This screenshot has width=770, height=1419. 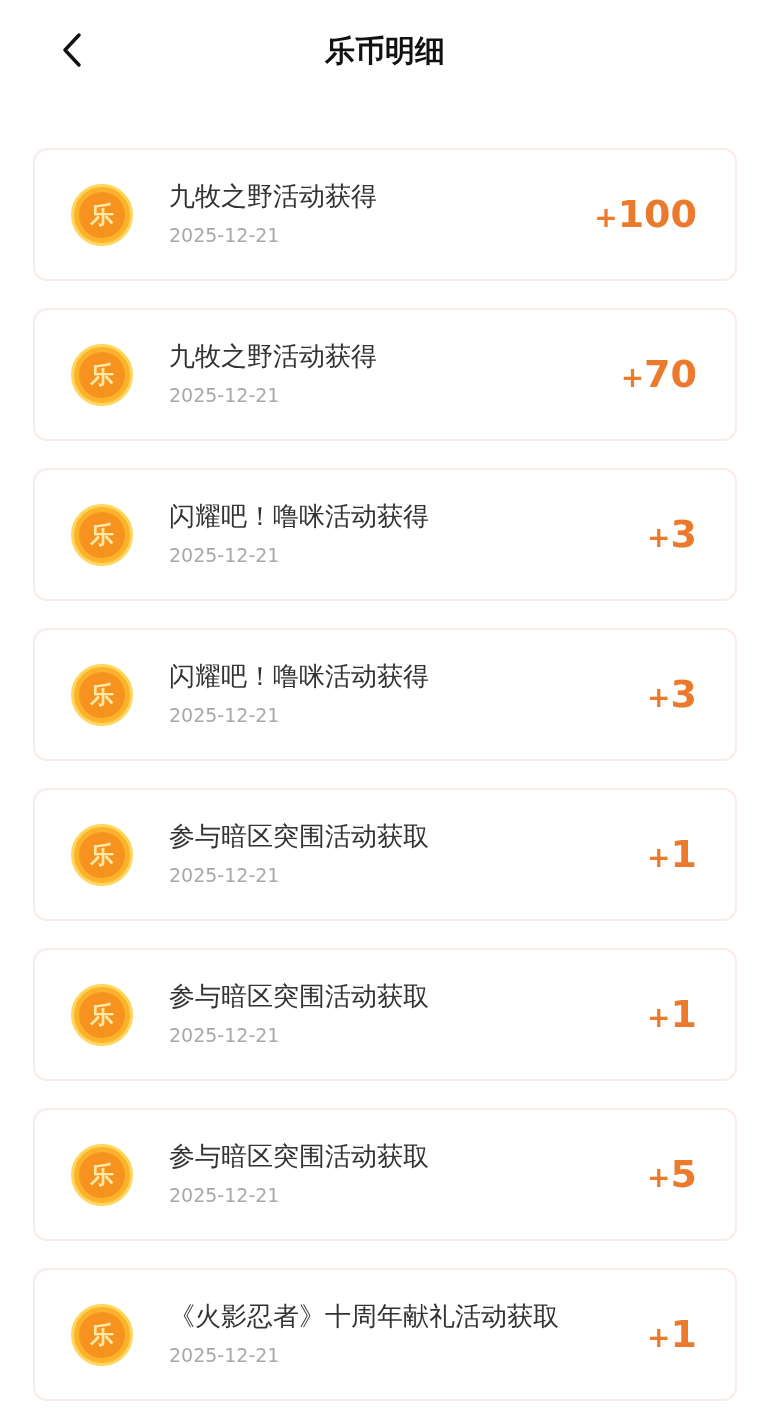 What do you see at coordinates (645, 214) in the screenshot?
I see `coin-amount: +100` at bounding box center [645, 214].